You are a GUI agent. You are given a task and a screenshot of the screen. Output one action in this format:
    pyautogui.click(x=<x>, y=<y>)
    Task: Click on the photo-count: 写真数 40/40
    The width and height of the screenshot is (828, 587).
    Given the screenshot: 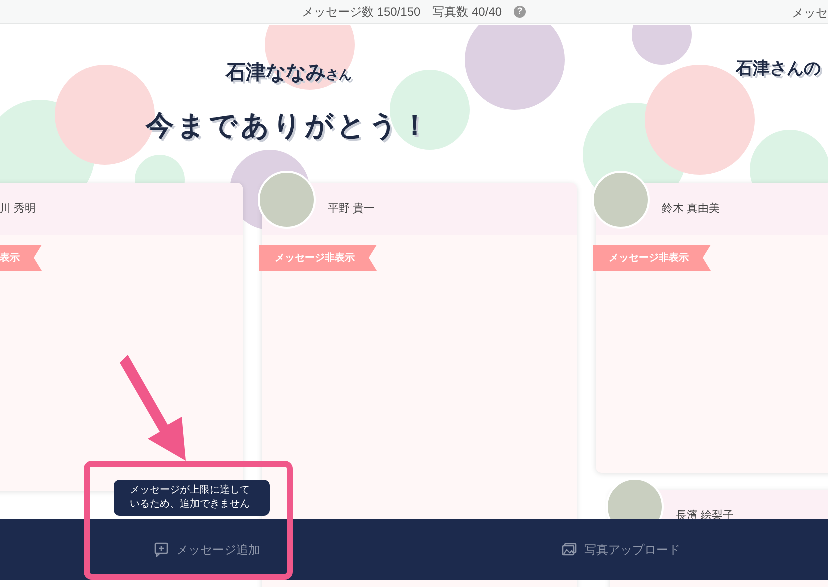 What is the action you would take?
    pyautogui.click(x=467, y=12)
    